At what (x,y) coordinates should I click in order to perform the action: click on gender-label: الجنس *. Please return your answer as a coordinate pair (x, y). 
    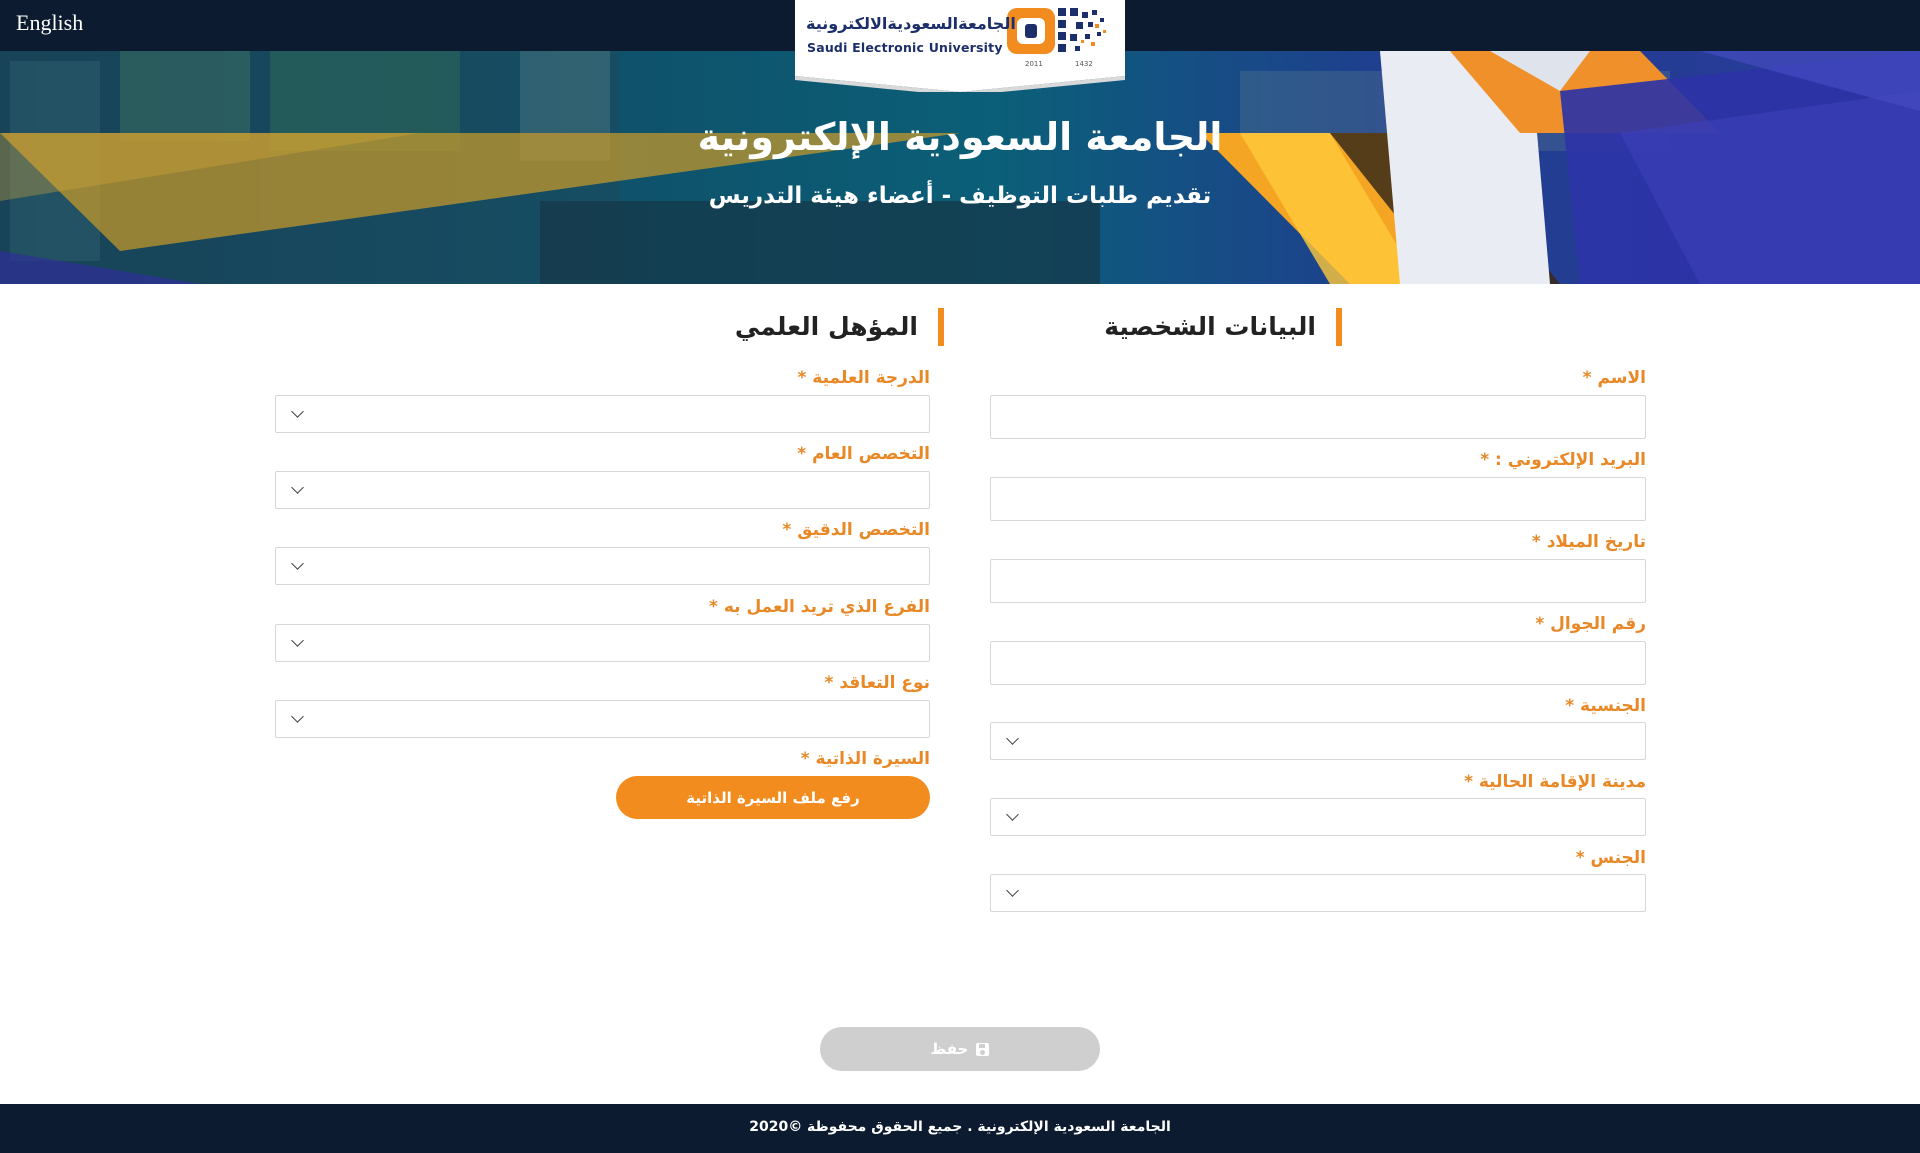
    Looking at the image, I should click on (1610, 858).